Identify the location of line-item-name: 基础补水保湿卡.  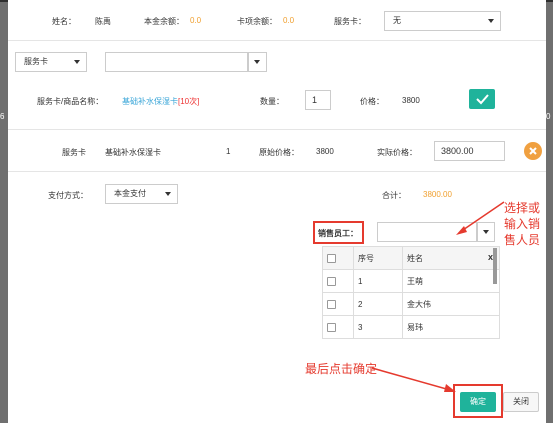
(133, 152).